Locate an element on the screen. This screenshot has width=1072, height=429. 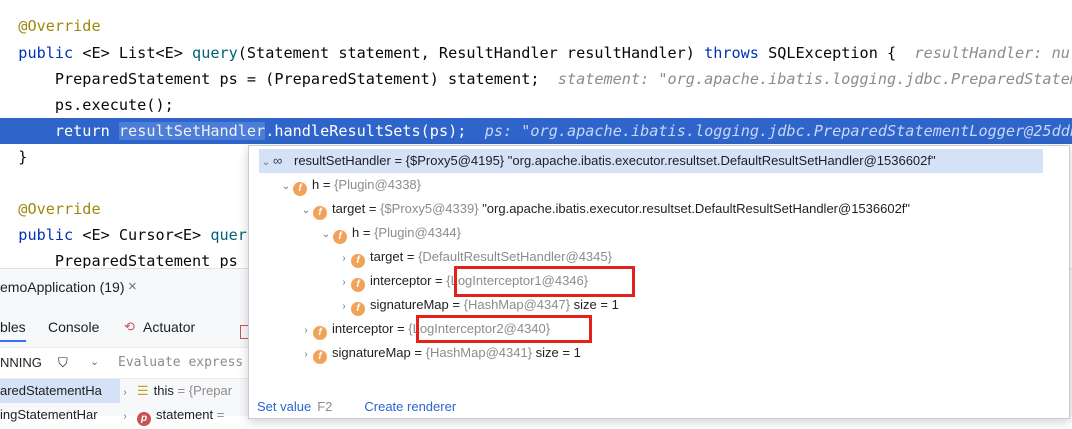
field-reference: resultSetHandler is located at coordinates (192, 131).